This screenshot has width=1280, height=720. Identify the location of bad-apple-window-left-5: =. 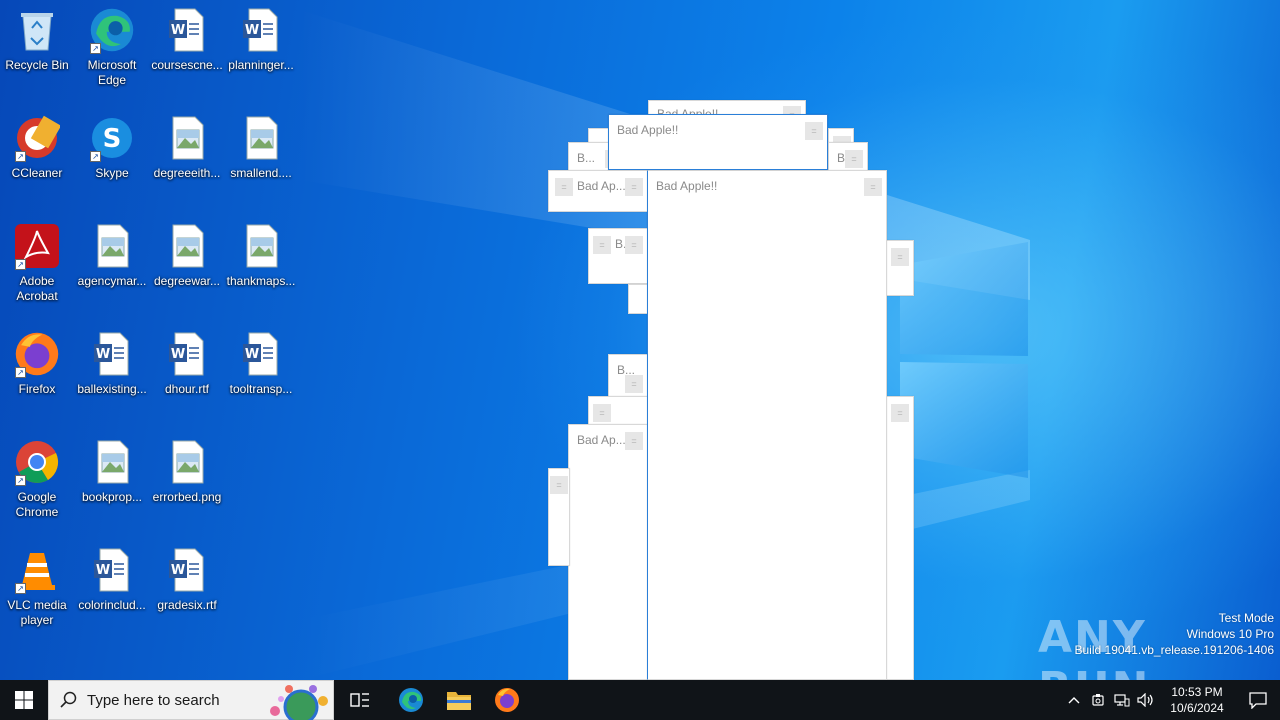
(618, 411).